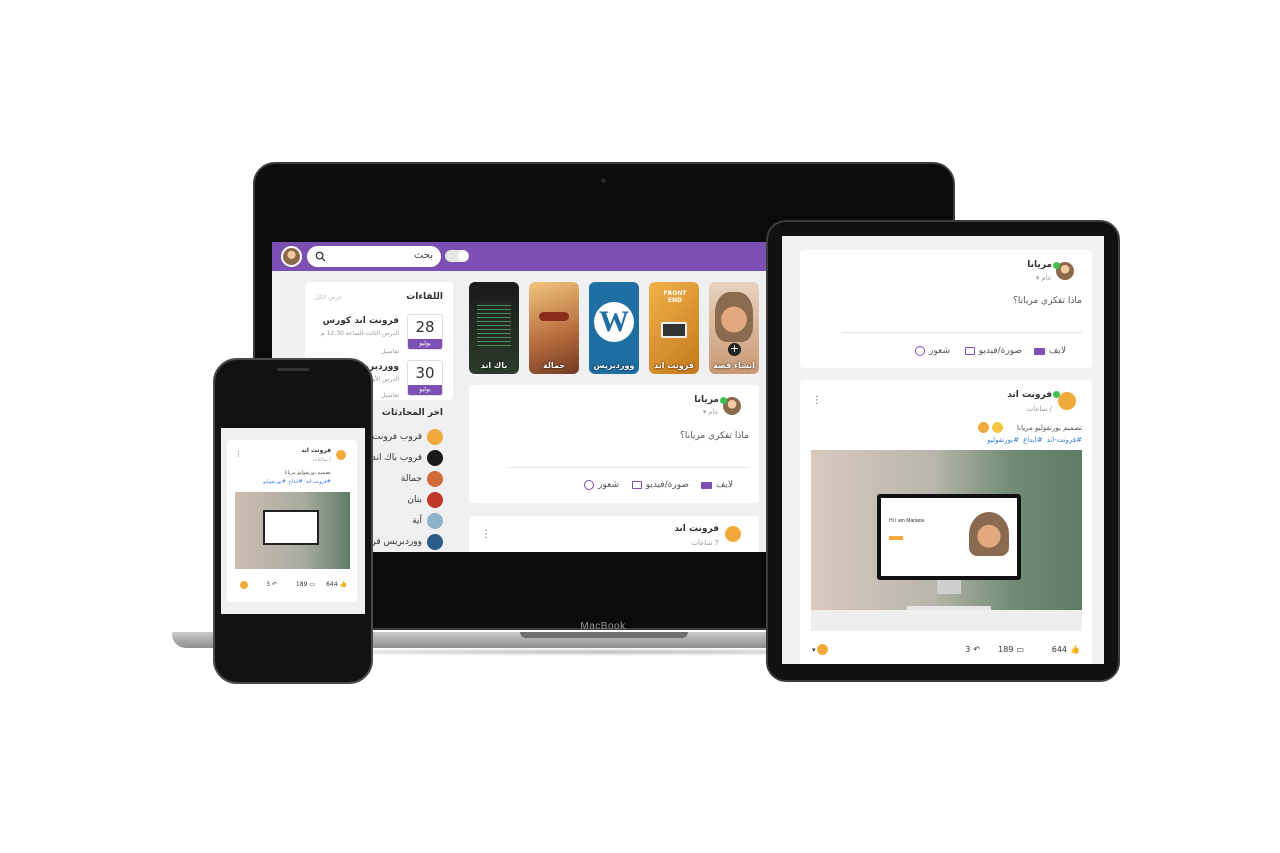 The width and height of the screenshot is (1280, 853). What do you see at coordinates (293, 369) in the screenshot?
I see `phone-speaker` at bounding box center [293, 369].